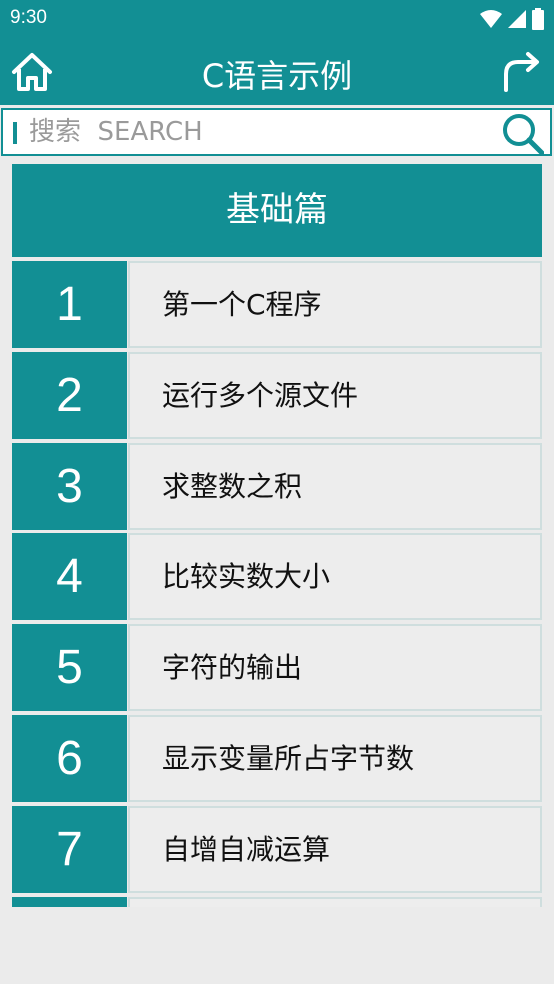 The image size is (554, 984). Describe the element at coordinates (335, 576) in the screenshot. I see `item-label: 比较实数大小` at that location.